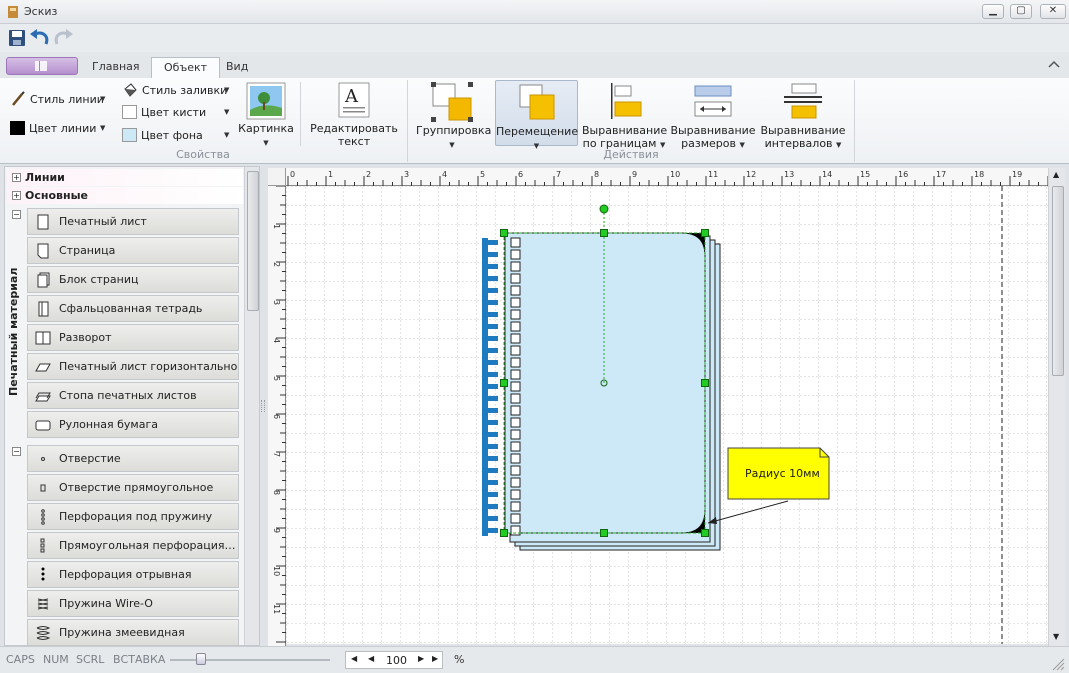  Describe the element at coordinates (1056, 636) in the screenshot. I see `scroll-down-icon: ▼` at that location.